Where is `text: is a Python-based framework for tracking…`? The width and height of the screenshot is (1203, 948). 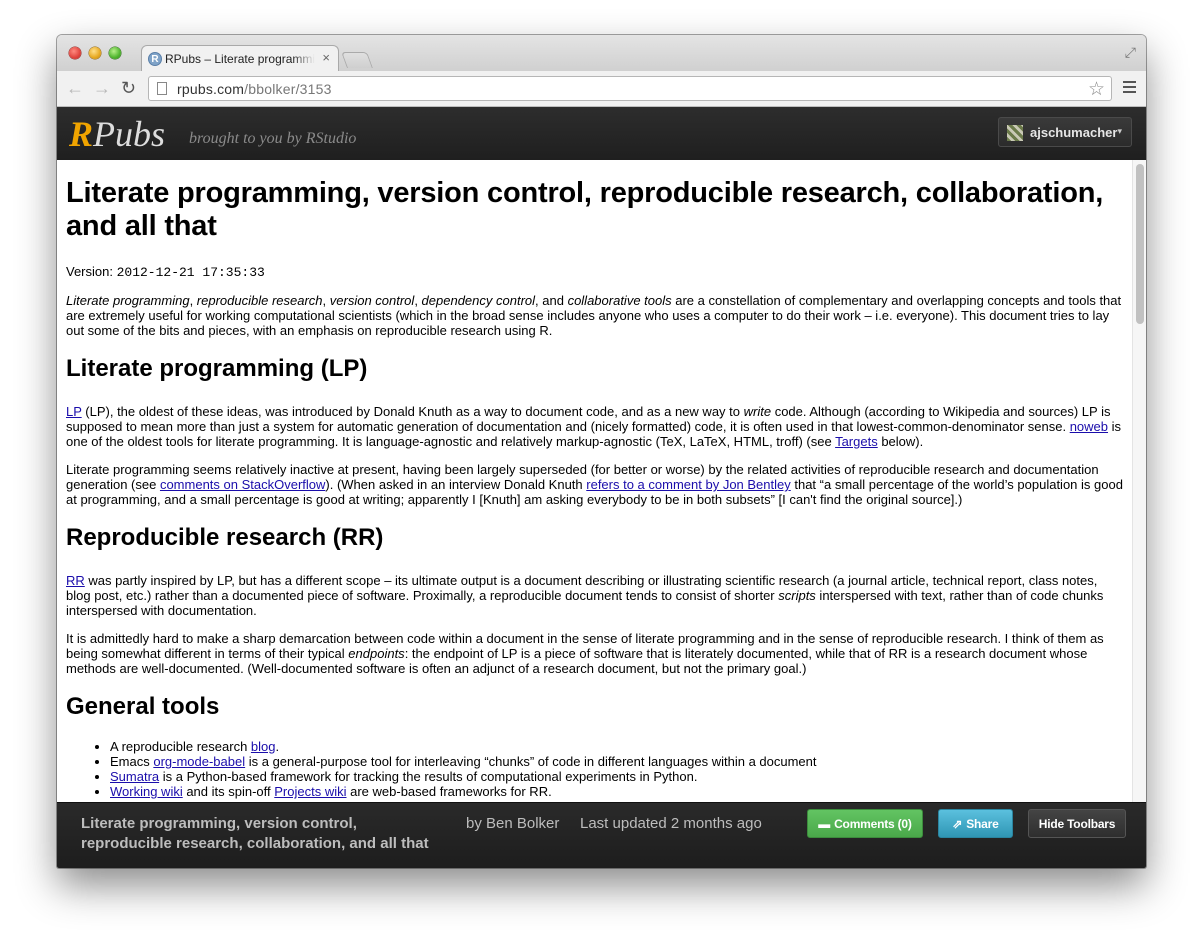
text: is a Python-based framework for tracking… is located at coordinates (428, 776).